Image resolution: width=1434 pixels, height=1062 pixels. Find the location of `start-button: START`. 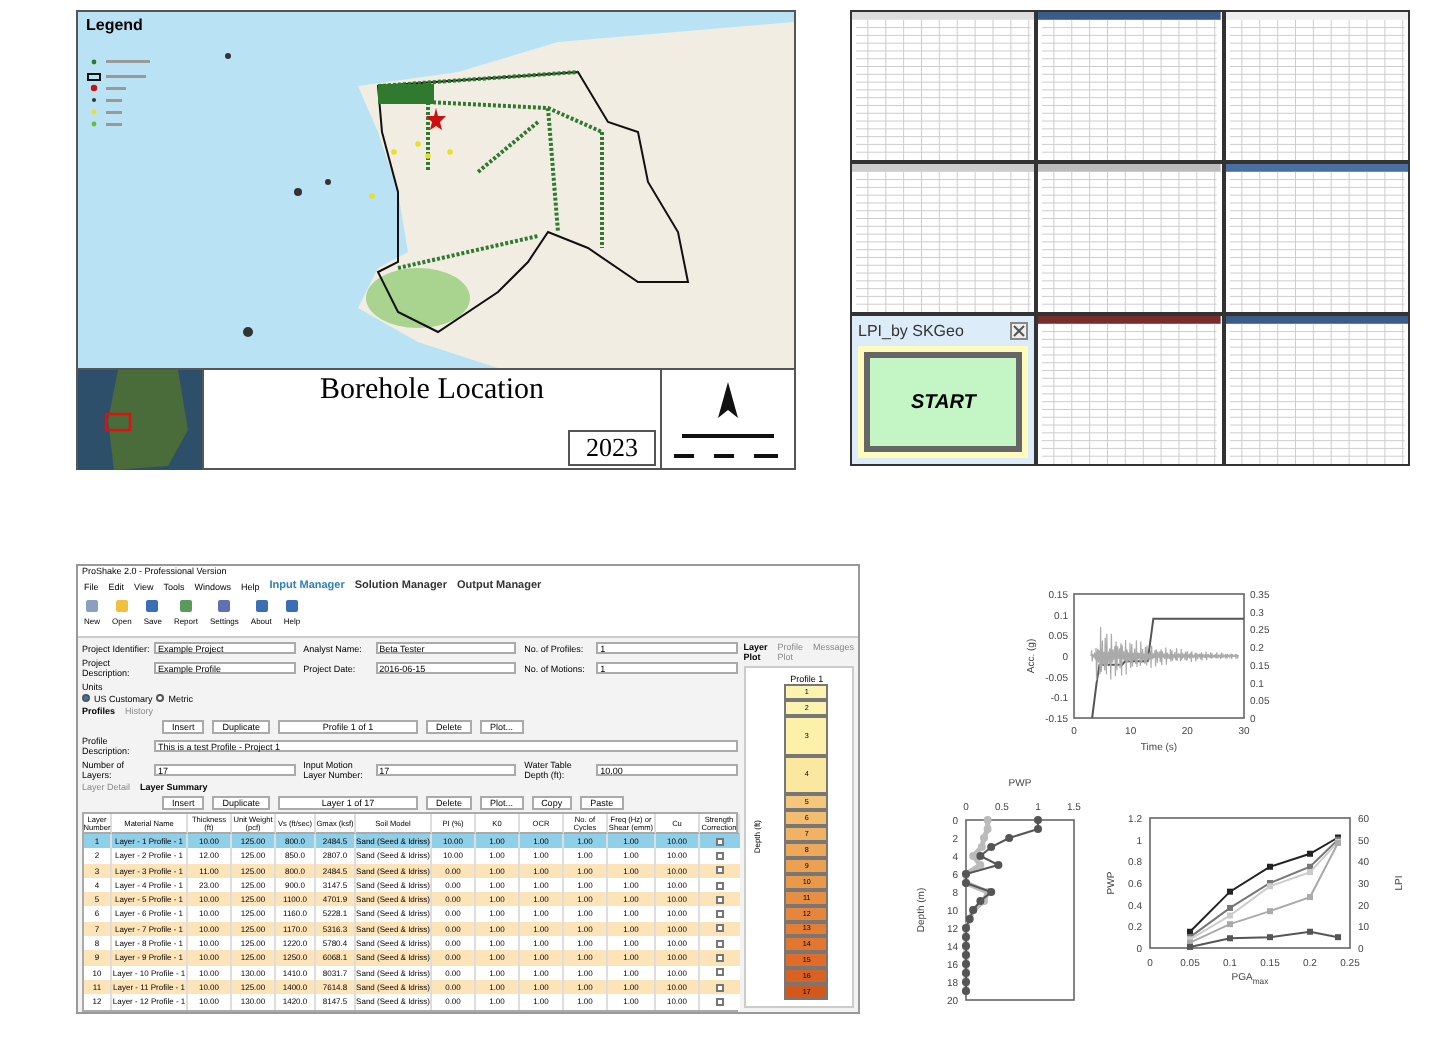

start-button: START is located at coordinates (943, 402).